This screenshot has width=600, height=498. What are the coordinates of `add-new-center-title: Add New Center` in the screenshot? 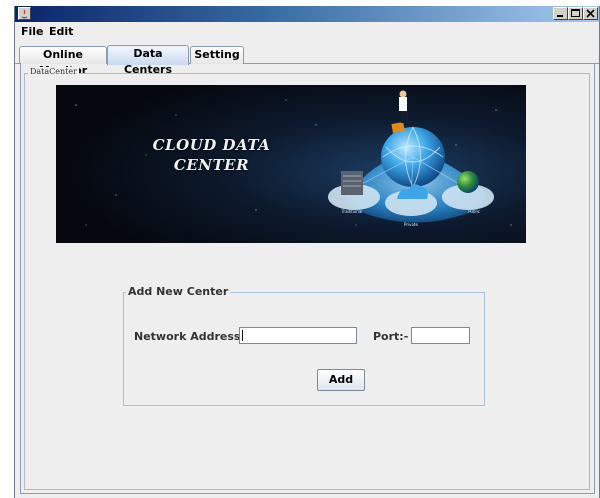 It's located at (178, 291).